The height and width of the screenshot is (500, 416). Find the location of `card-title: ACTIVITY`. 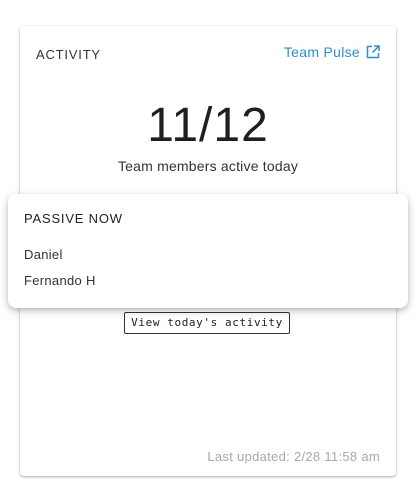

card-title: ACTIVITY is located at coordinates (68, 54).